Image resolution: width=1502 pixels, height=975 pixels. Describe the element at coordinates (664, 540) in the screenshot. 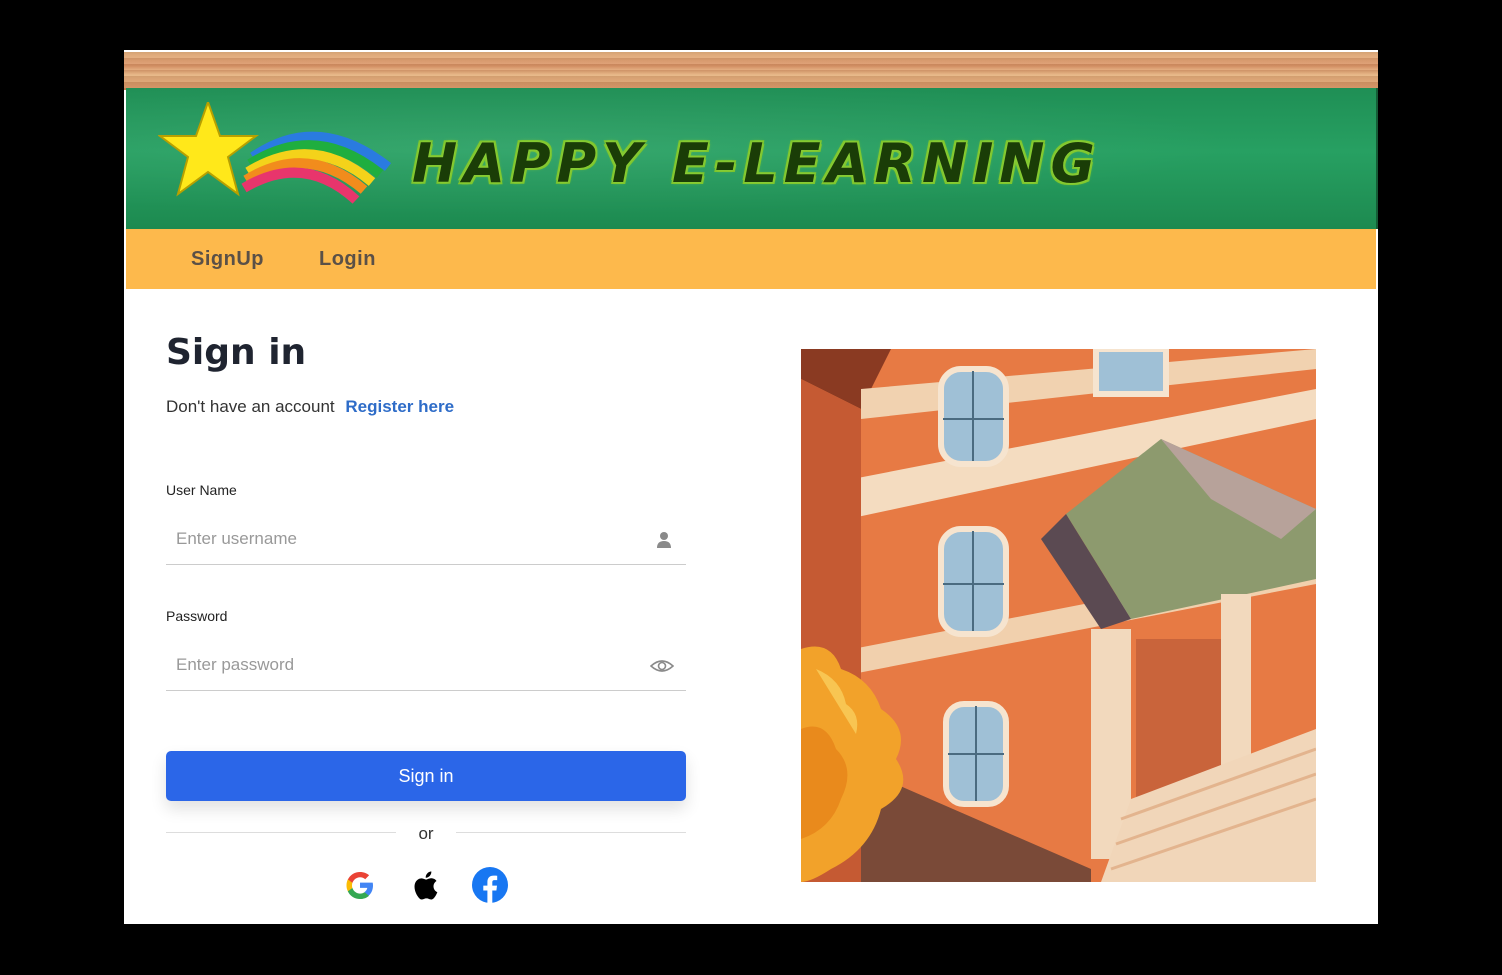

I see `user-icon` at that location.